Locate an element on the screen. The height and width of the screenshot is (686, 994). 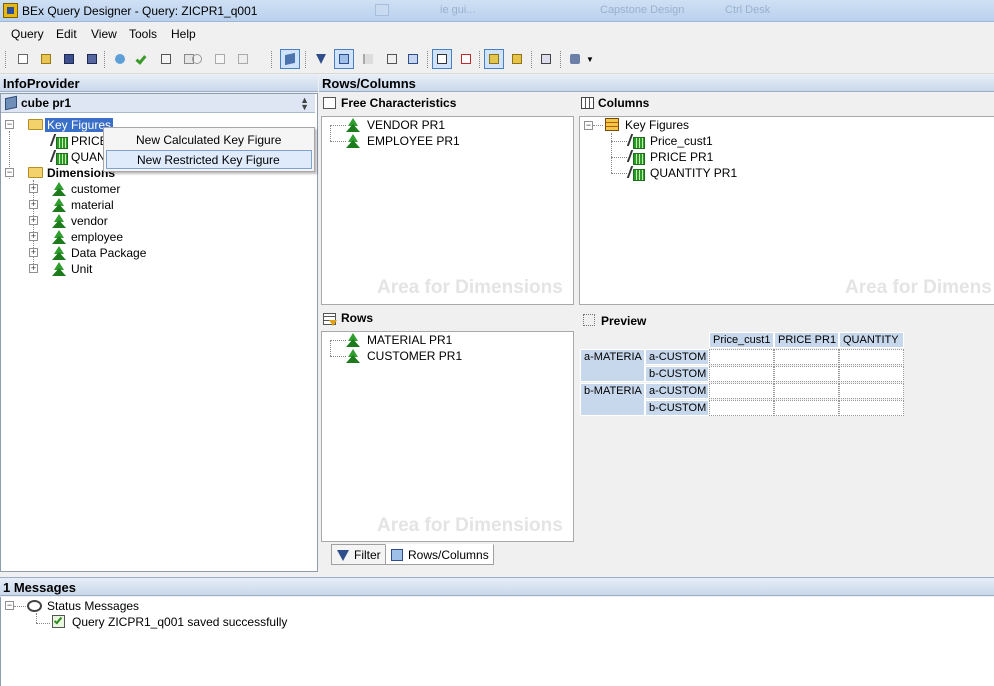
area-watermark: Area for Dimens is located at coordinates (918, 287).